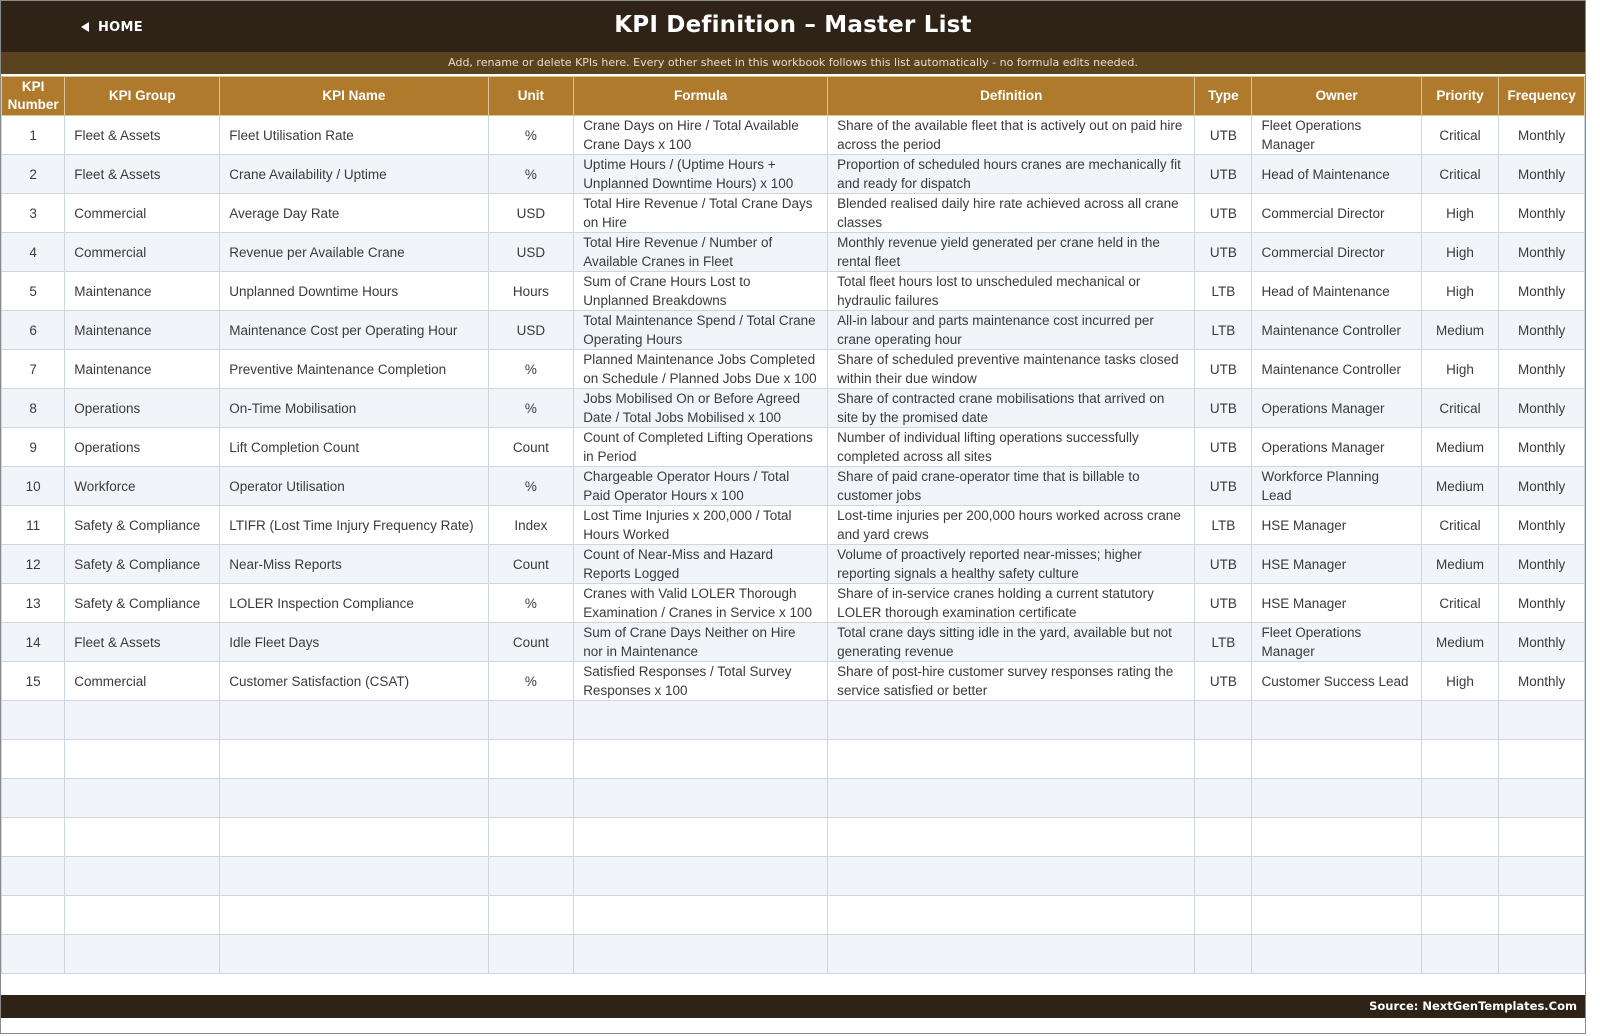 This screenshot has height=1036, width=1600. I want to click on cell-kpi-group: Commercial, so click(142, 213).